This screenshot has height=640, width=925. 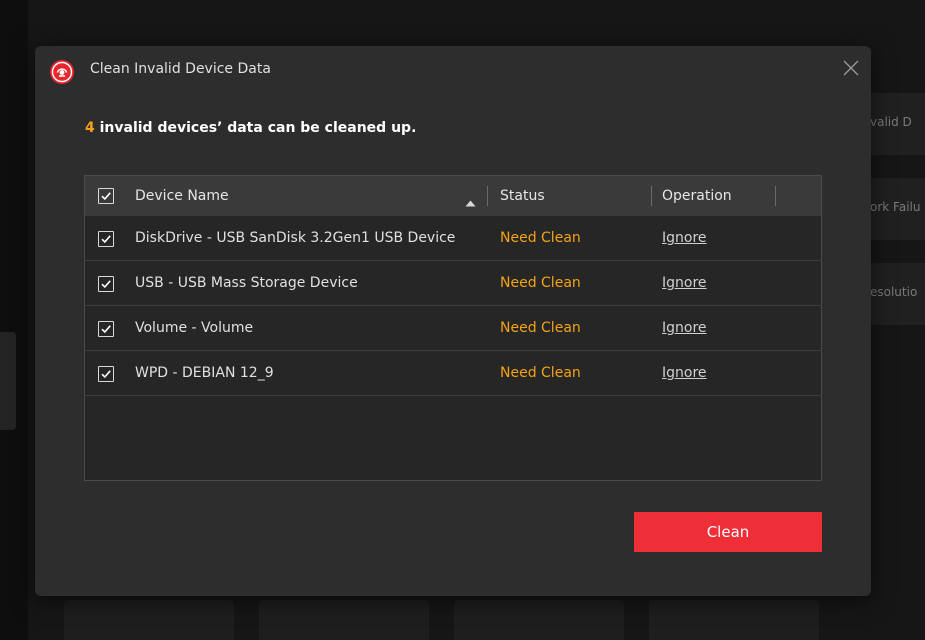 What do you see at coordinates (896, 209) in the screenshot?
I see `background-card: ork Failu` at bounding box center [896, 209].